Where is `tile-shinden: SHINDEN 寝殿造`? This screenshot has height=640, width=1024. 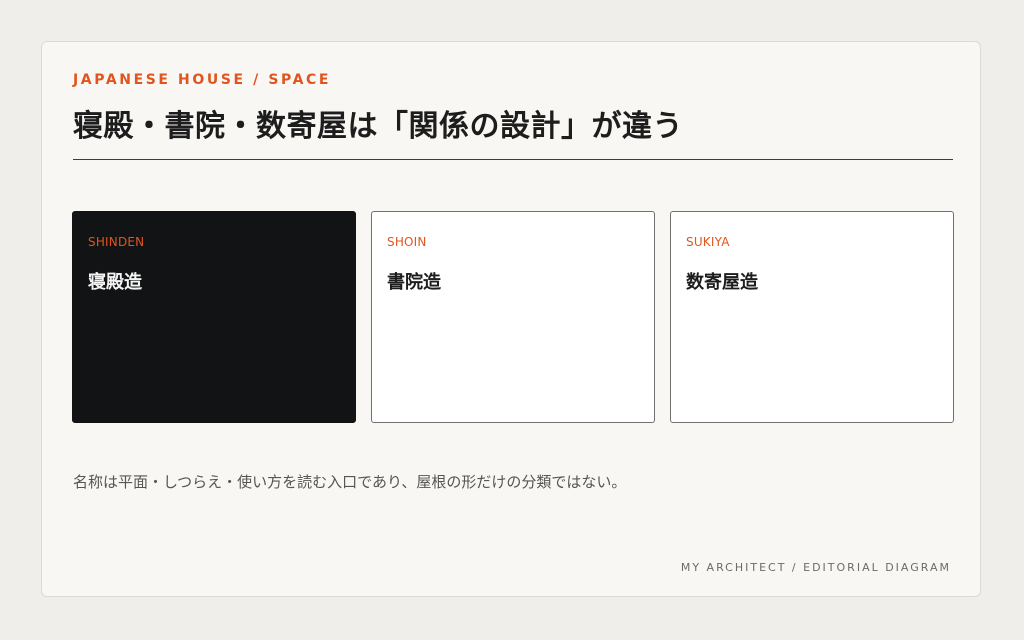 tile-shinden: SHINDEN 寝殿造 is located at coordinates (214, 317).